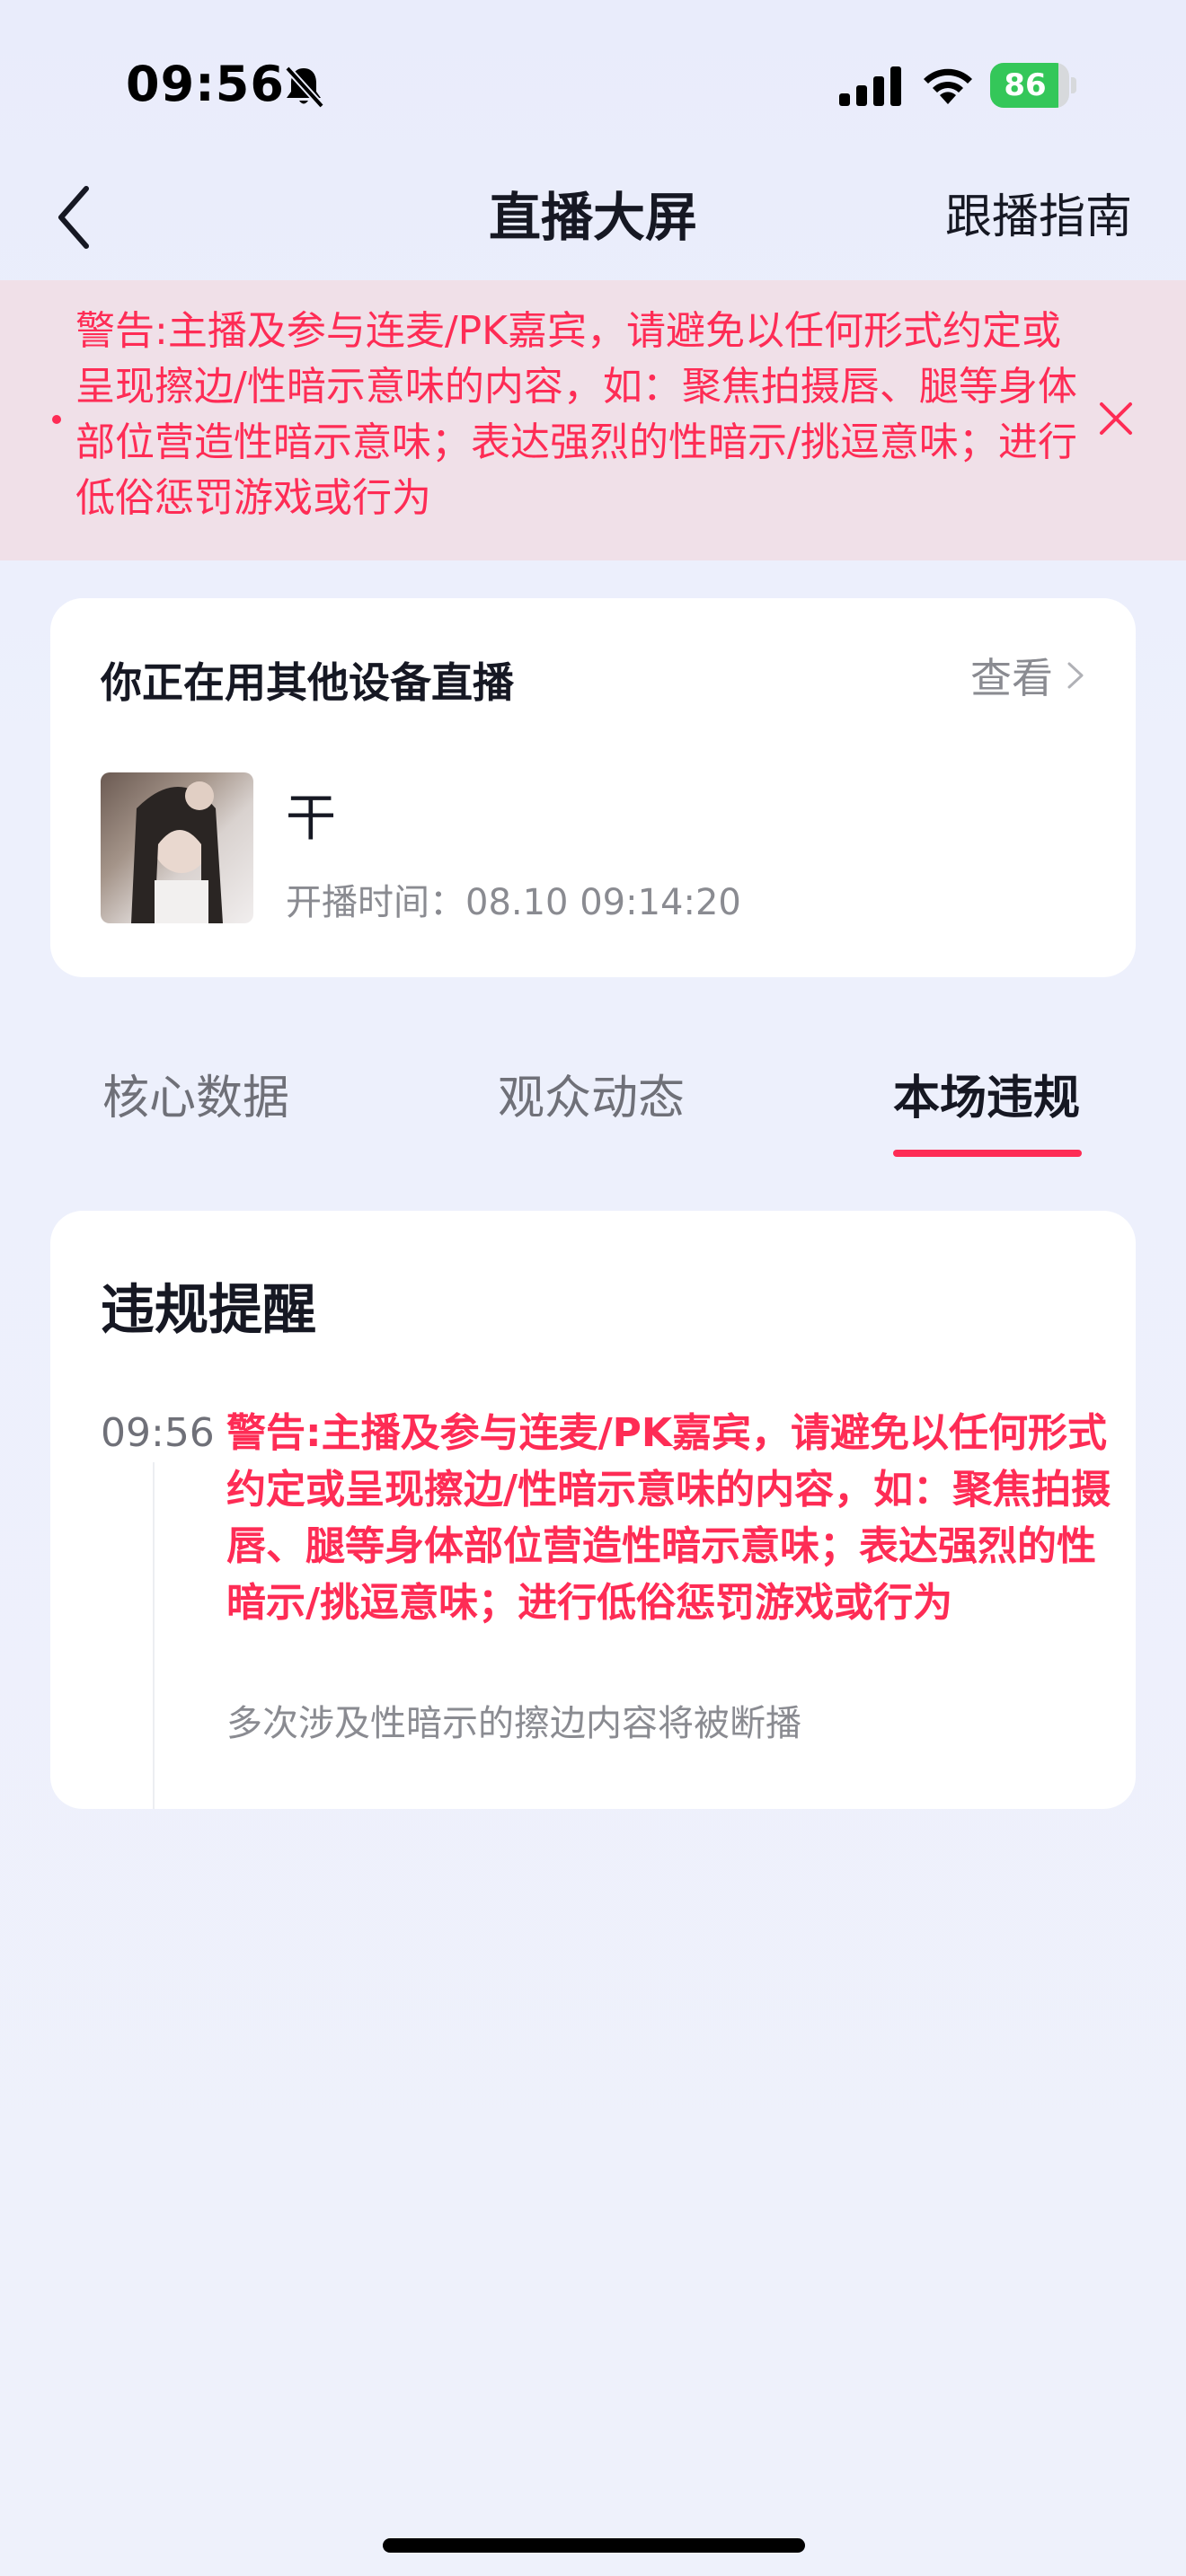 The height and width of the screenshot is (2576, 1186). Describe the element at coordinates (987, 1153) in the screenshot. I see `active-tab-indicator` at that location.